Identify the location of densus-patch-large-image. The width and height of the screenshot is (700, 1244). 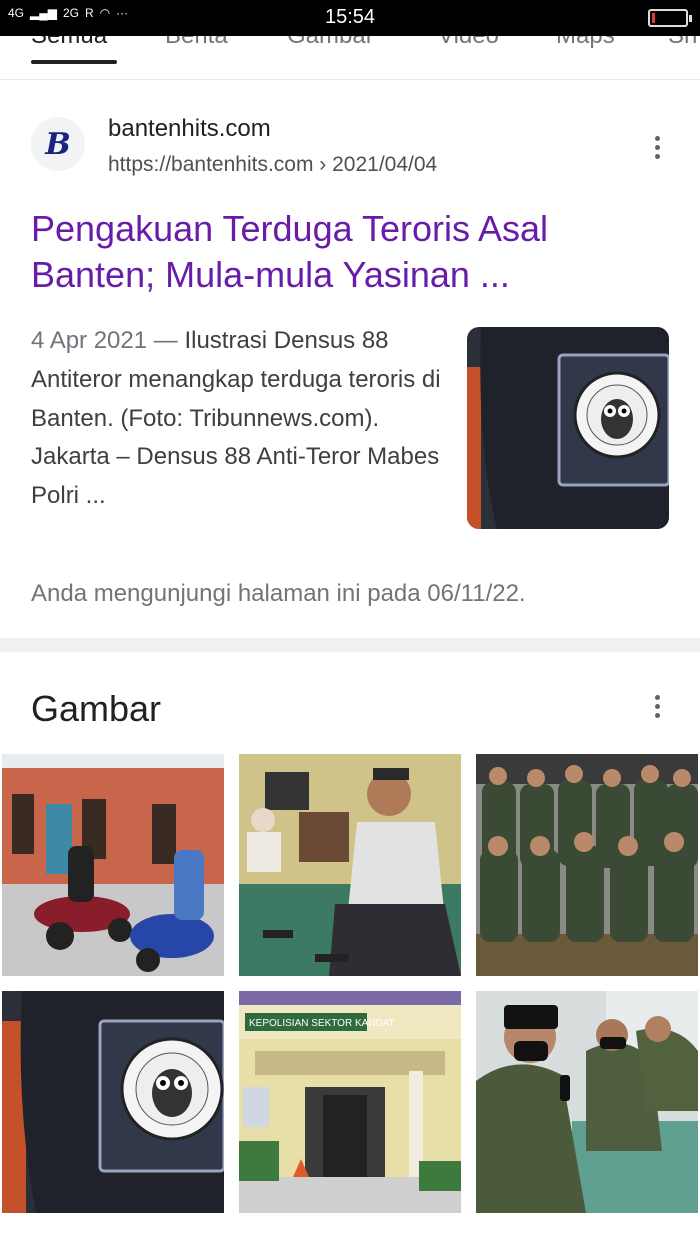
(113, 1102).